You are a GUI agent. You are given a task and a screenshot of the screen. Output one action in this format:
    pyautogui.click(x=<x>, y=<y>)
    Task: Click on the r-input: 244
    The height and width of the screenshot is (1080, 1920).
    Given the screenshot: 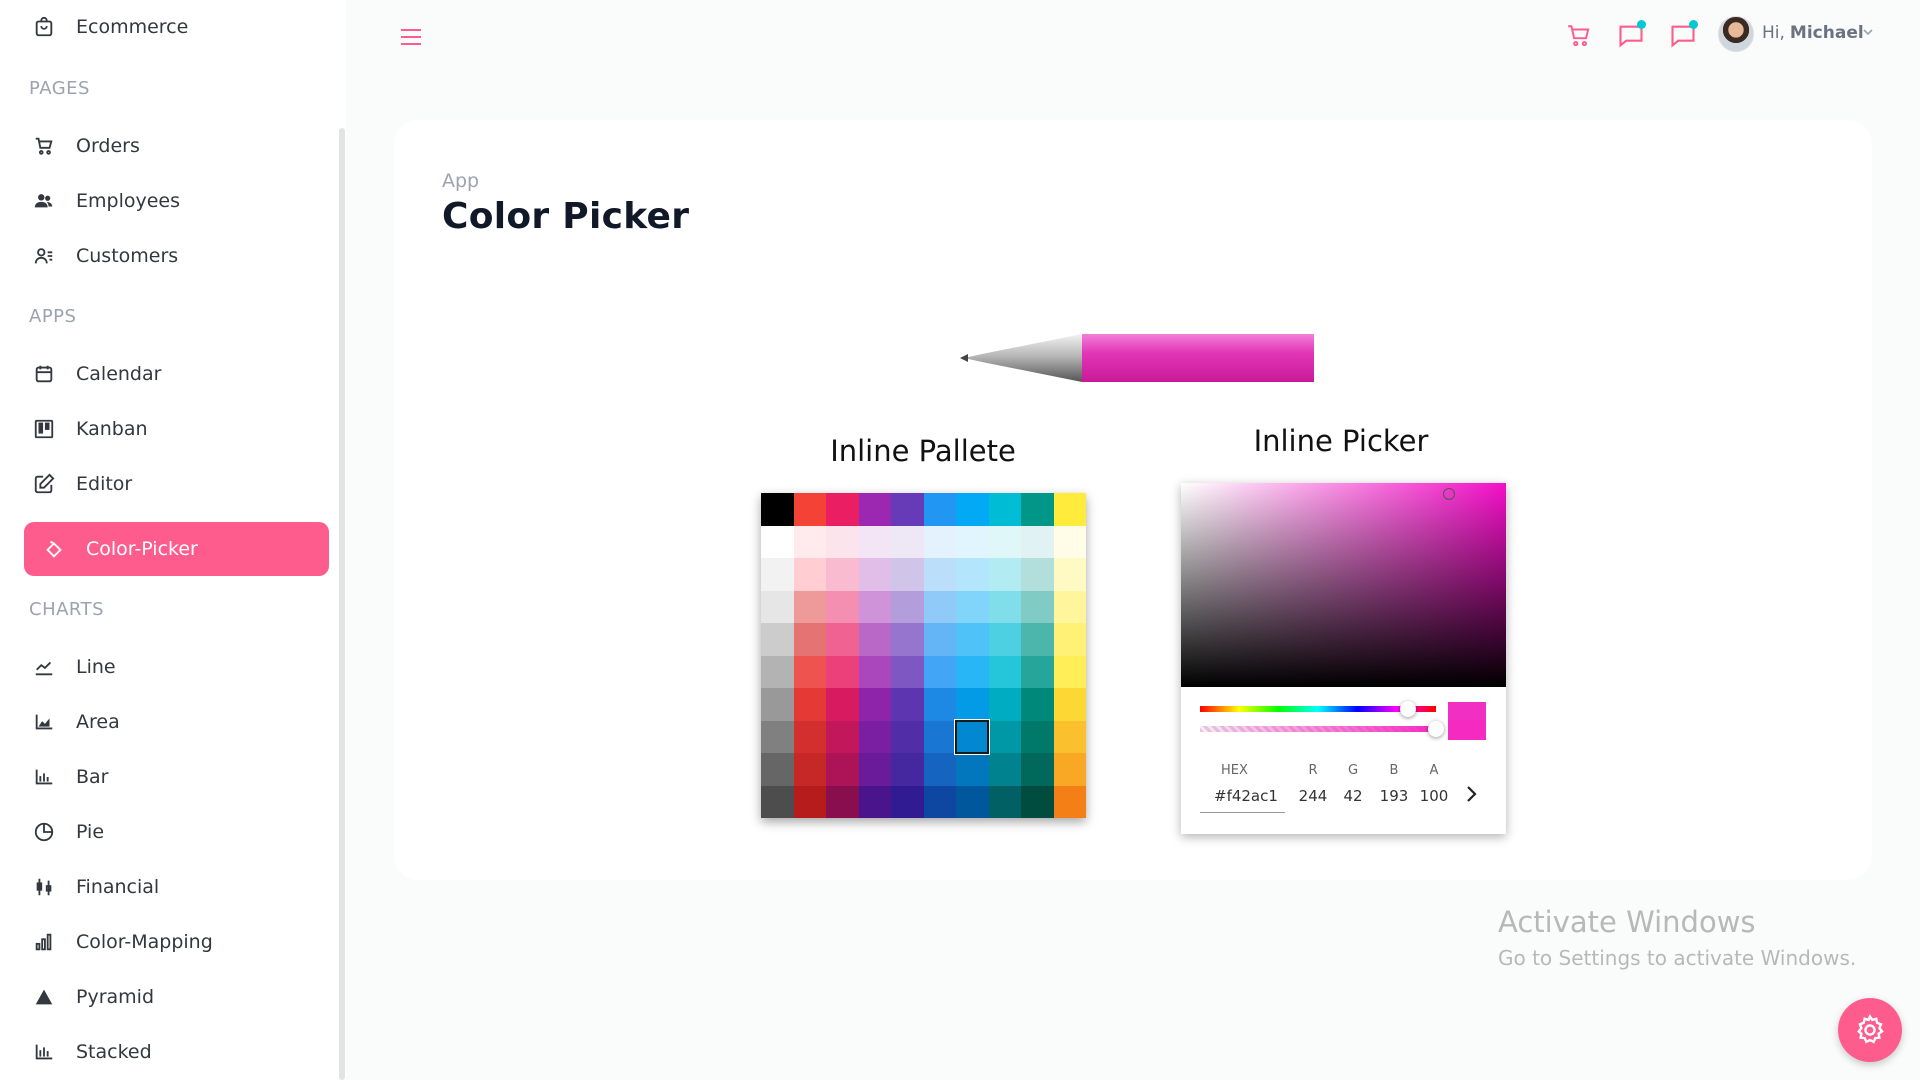 What is the action you would take?
    pyautogui.click(x=1313, y=796)
    